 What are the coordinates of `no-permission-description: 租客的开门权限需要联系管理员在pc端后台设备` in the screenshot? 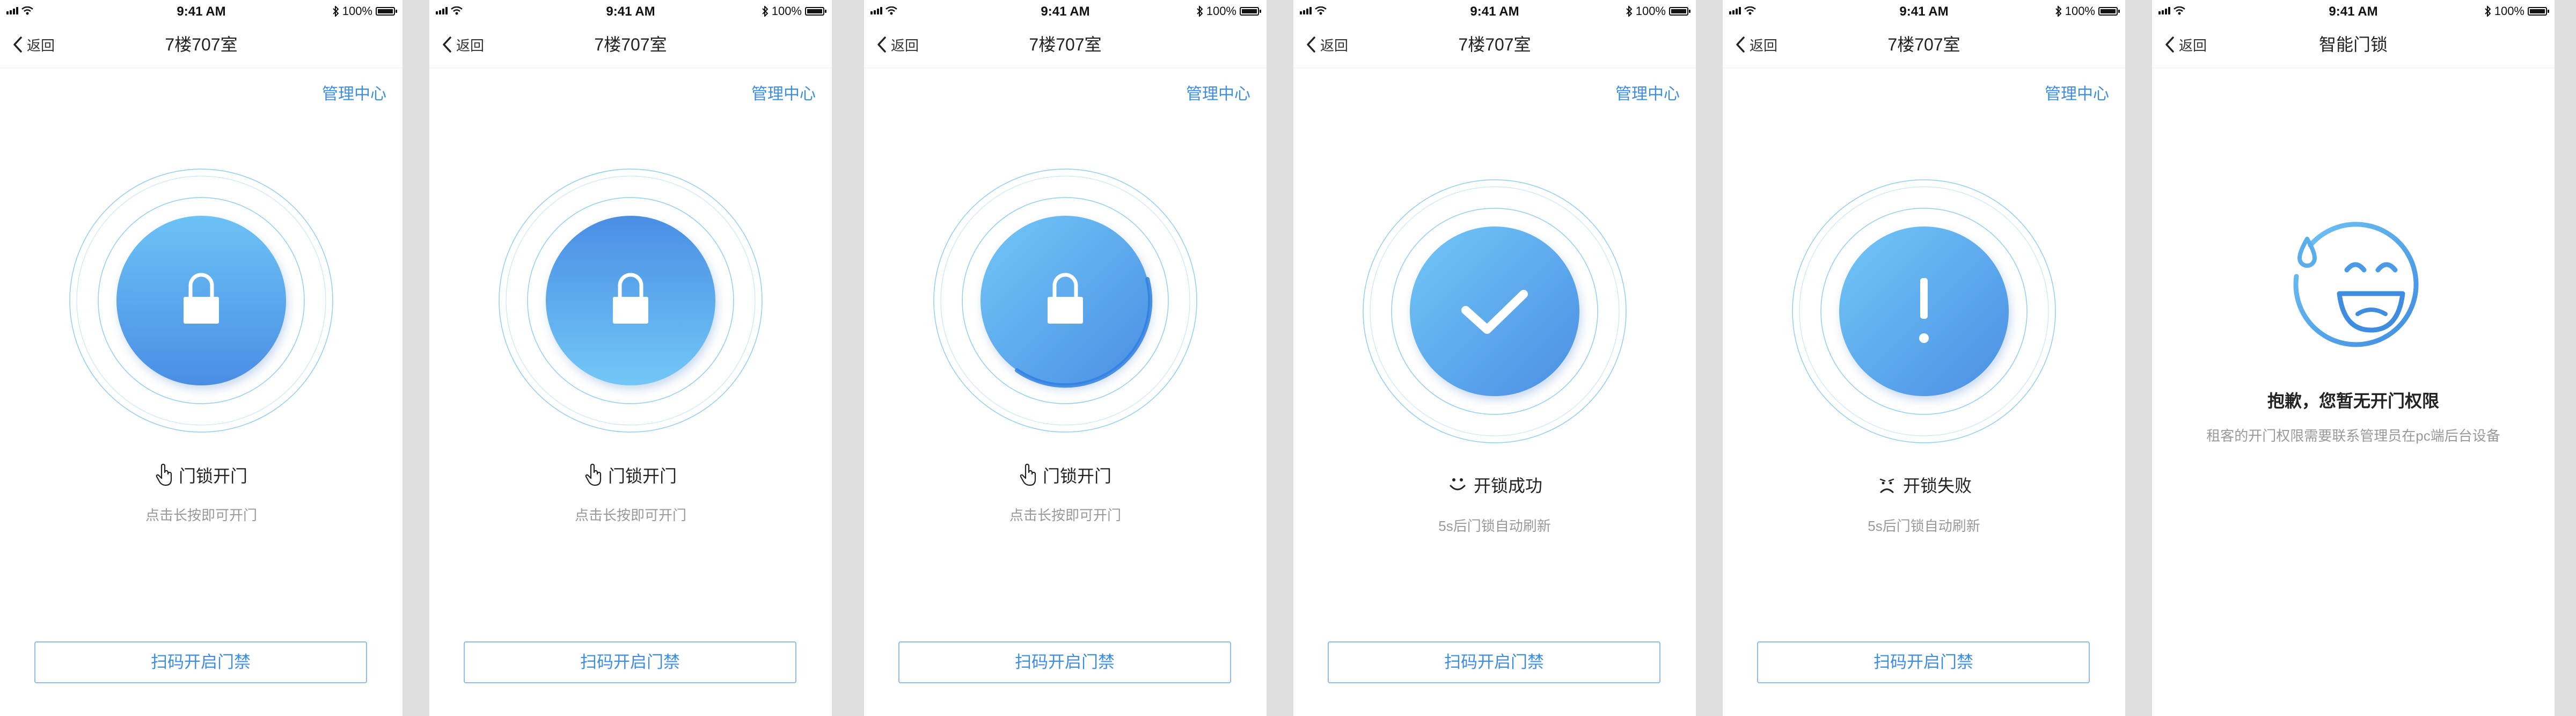 It's located at (2353, 436).